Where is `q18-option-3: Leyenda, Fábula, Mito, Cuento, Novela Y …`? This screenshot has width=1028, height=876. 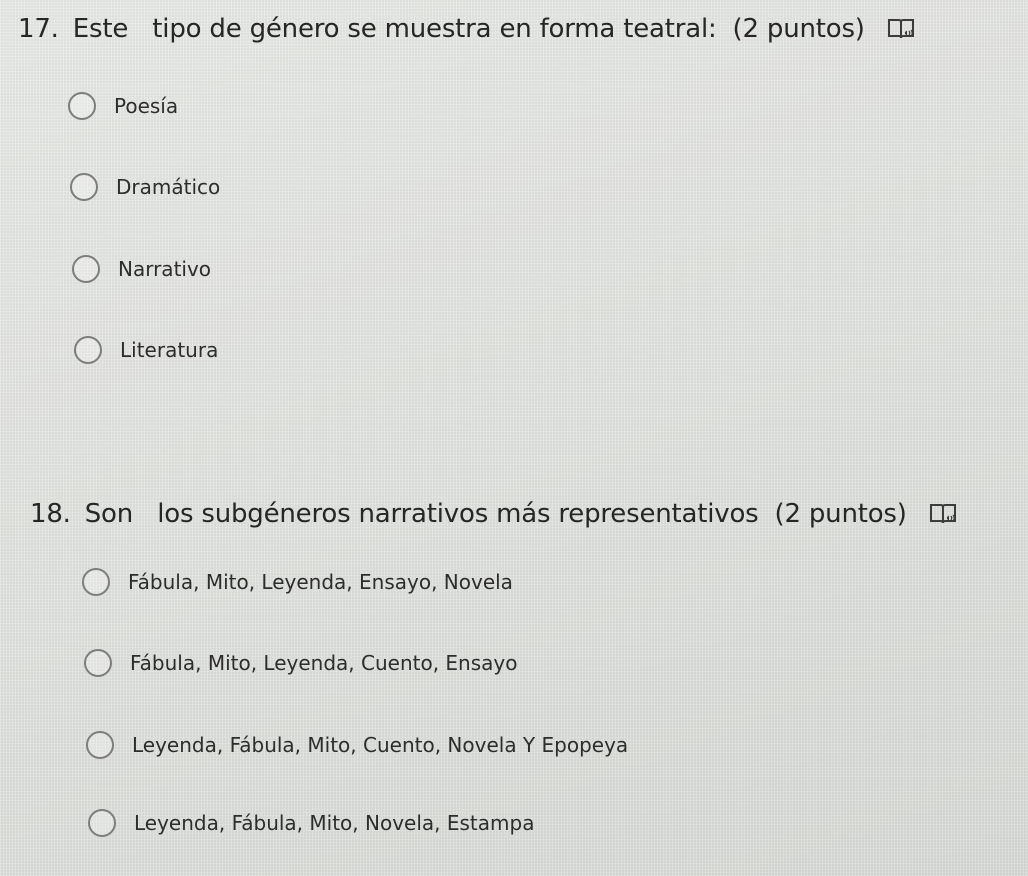
q18-option-3: Leyenda, Fábula, Mito, Cuento, Novela Y … is located at coordinates (357, 745).